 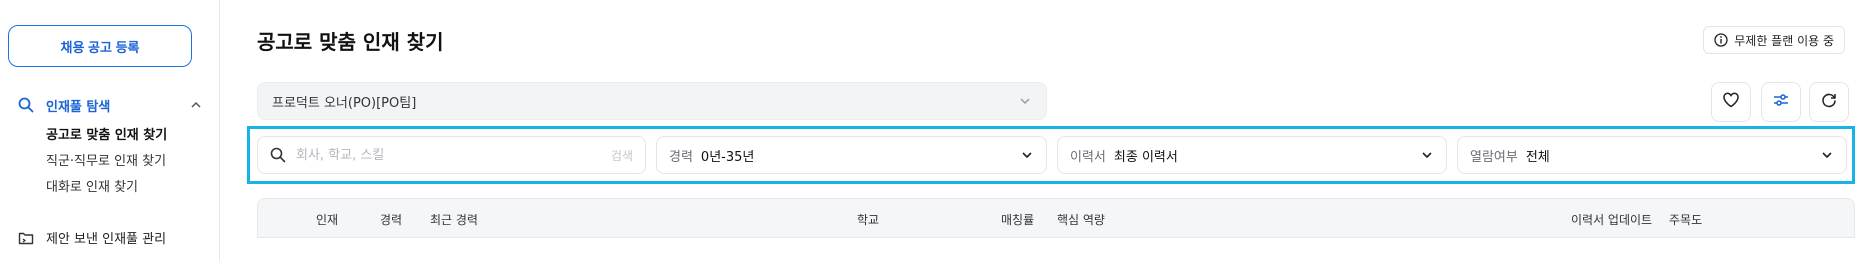 I want to click on resume-dropdown: 이력서 최종 이력서, so click(x=1252, y=155).